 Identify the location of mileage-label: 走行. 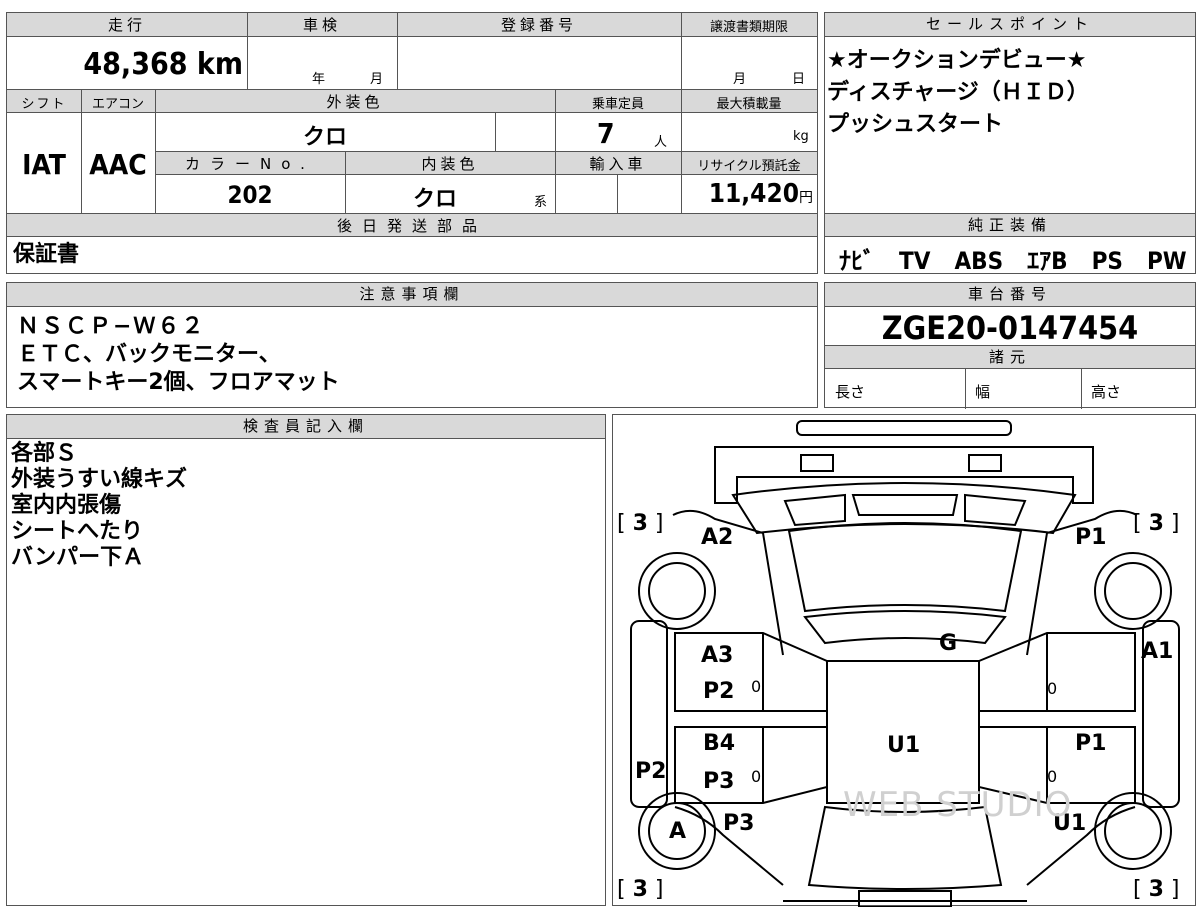
(126, 25).